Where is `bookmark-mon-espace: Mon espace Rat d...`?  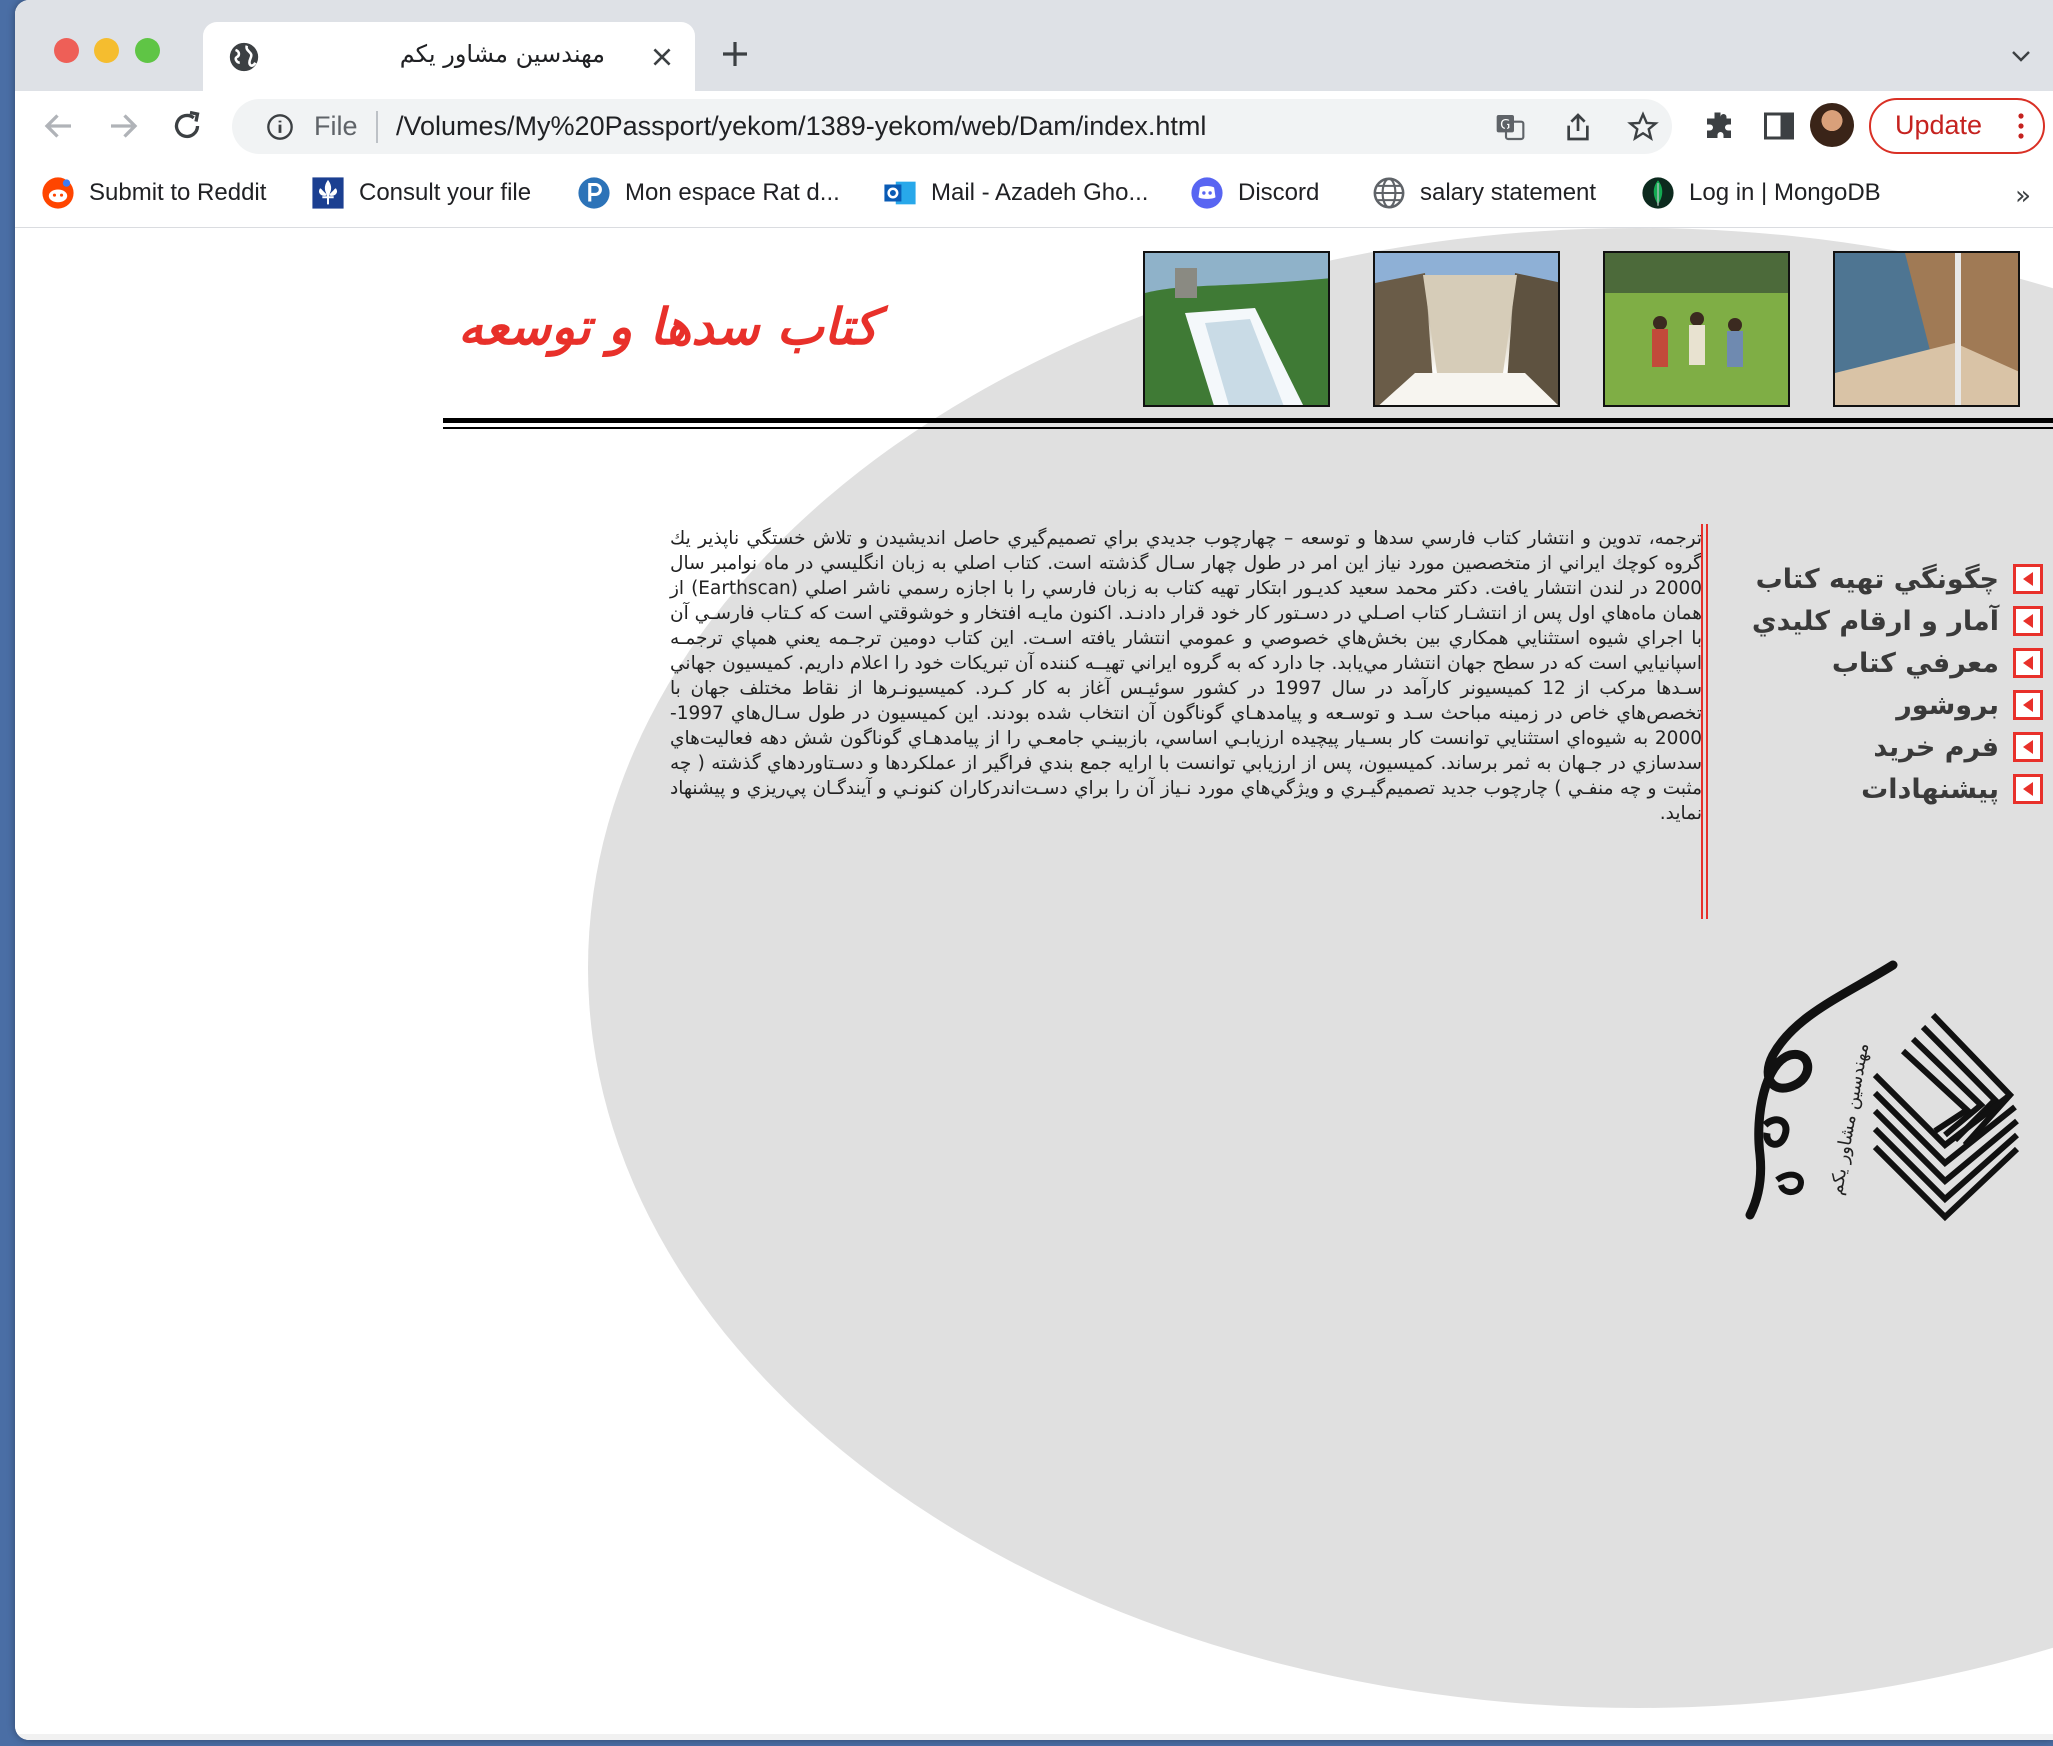
bookmark-mon-espace: Mon espace Rat d... is located at coordinates (708, 193).